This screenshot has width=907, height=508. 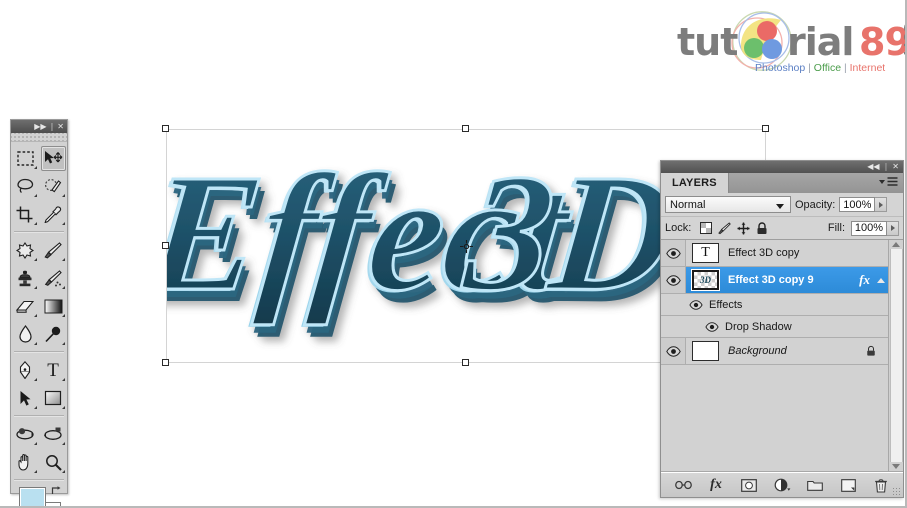 I want to click on fill-slider-button, so click(x=893, y=228).